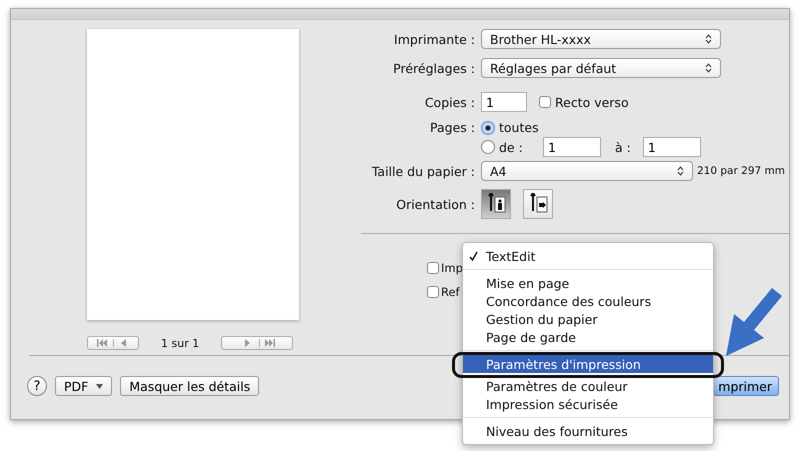 Image resolution: width=801 pixels, height=451 pixels. Describe the element at coordinates (433, 68) in the screenshot. I see `presets-label: Préréglages :` at that location.